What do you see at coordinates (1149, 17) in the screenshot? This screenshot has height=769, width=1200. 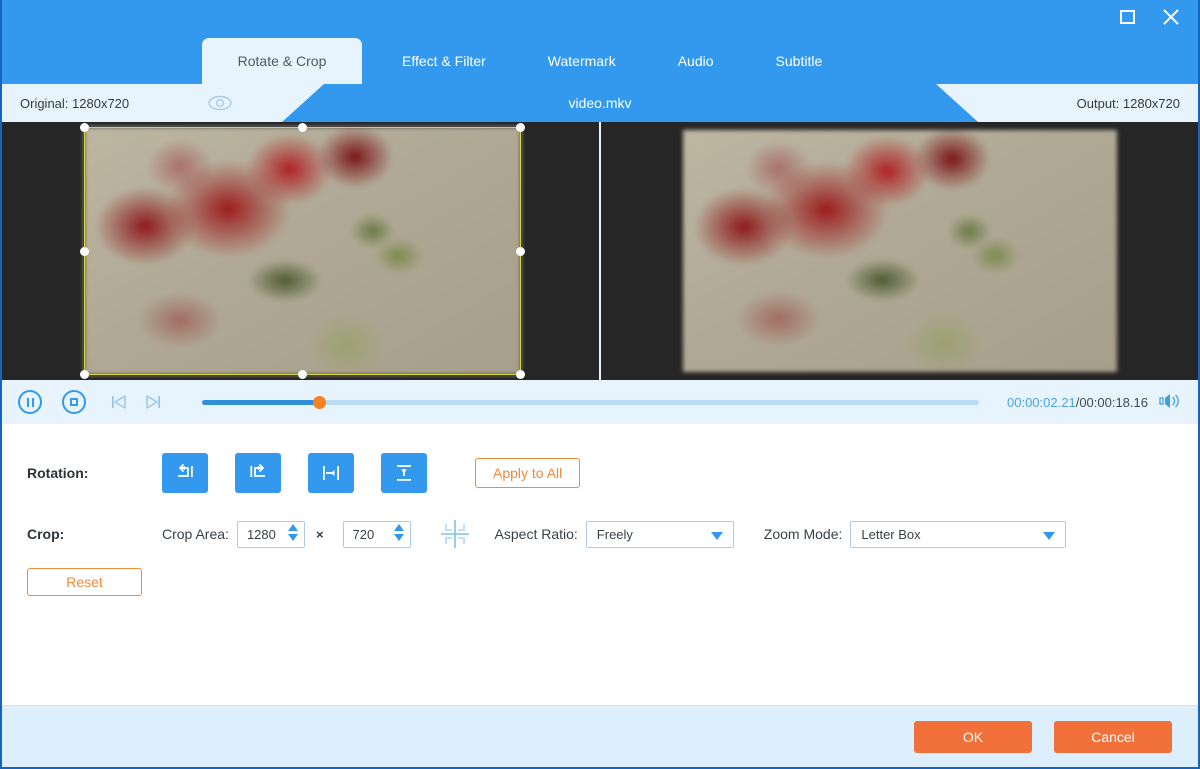 I see `window-controls` at bounding box center [1149, 17].